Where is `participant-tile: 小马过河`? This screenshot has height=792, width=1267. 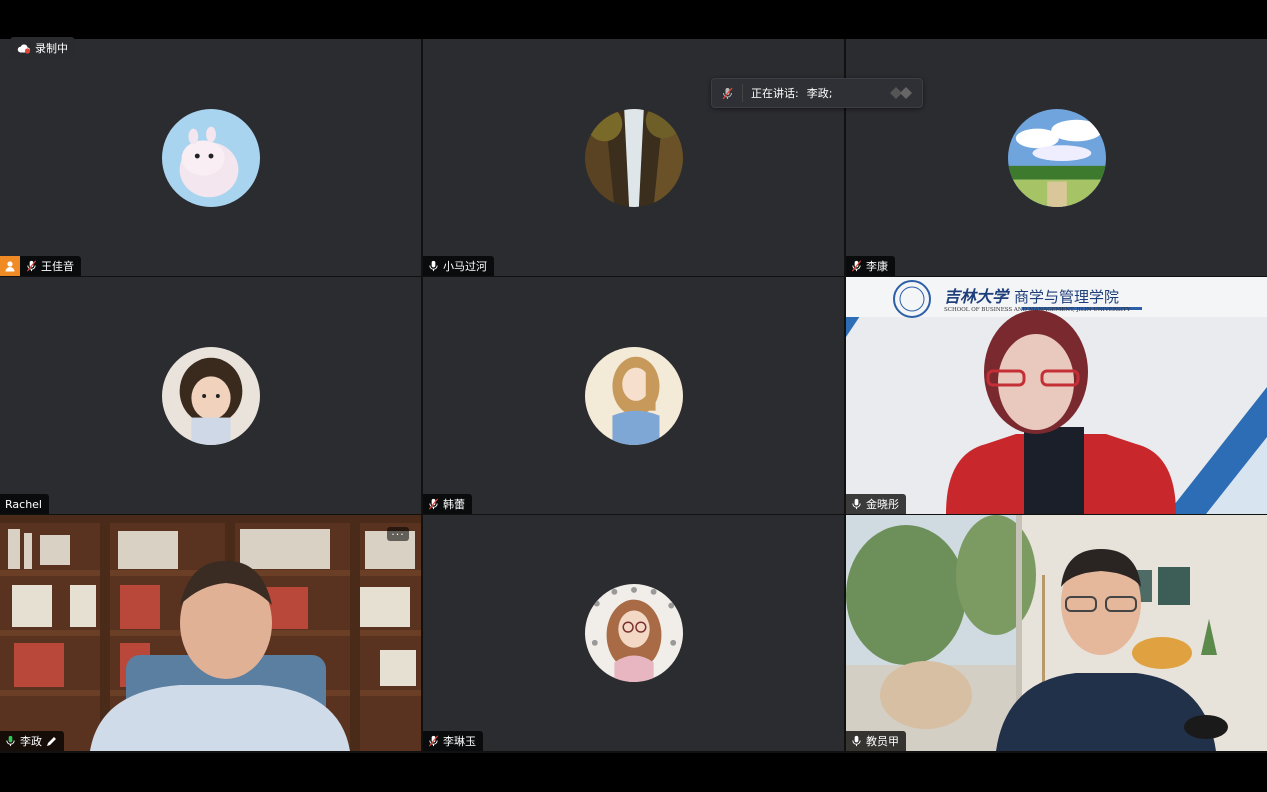
participant-tile: 小马过河 is located at coordinates (633, 157).